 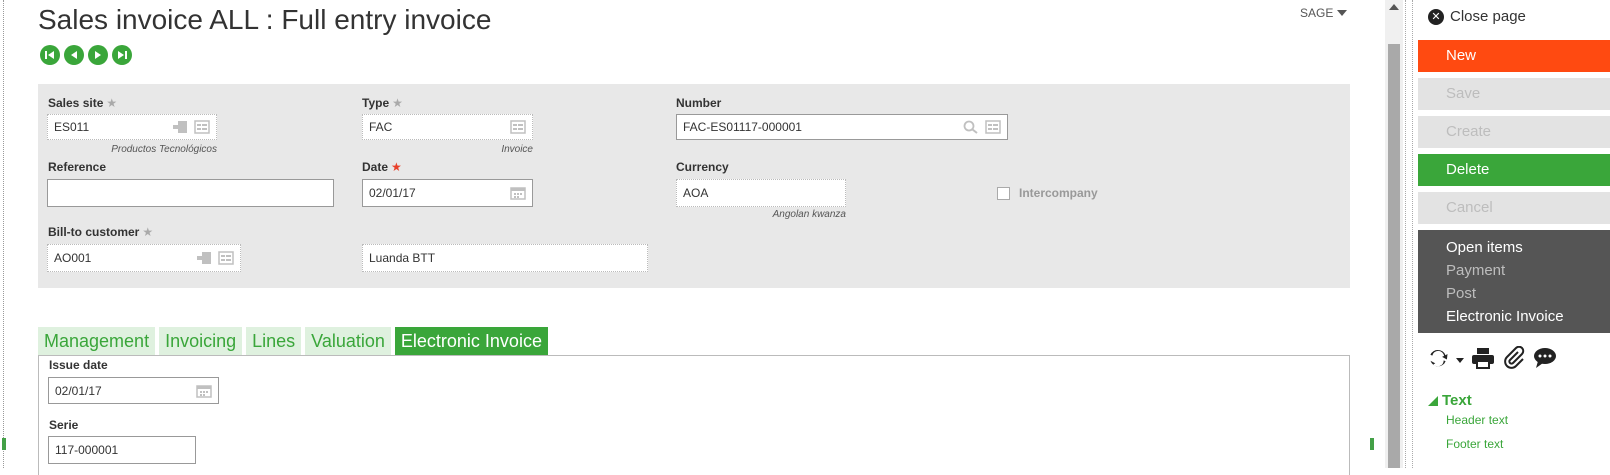 I want to click on page-title: Sales invoice ALL : Full entry invoice, so click(x=265, y=19).